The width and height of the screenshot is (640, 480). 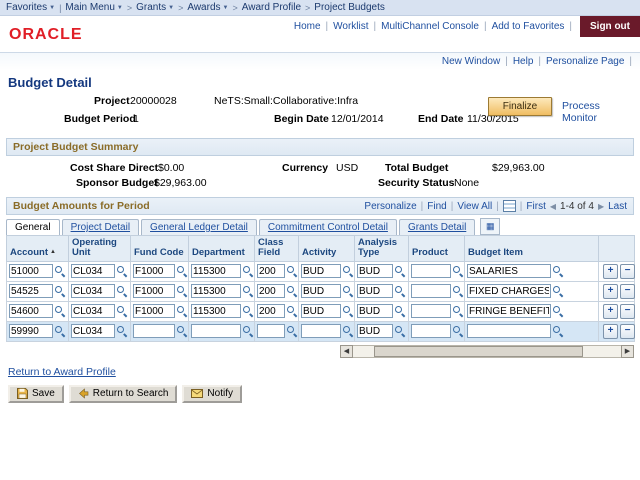 What do you see at coordinates (436, 206) in the screenshot?
I see `find-link: Find` at bounding box center [436, 206].